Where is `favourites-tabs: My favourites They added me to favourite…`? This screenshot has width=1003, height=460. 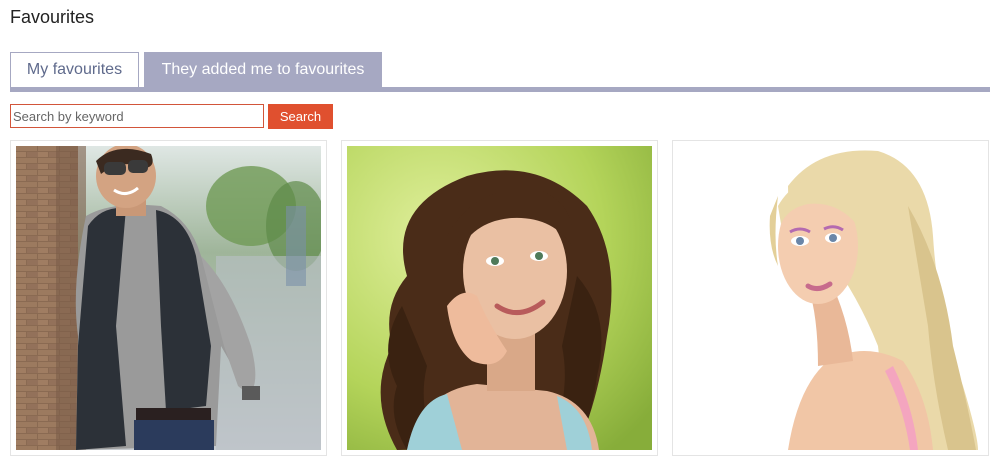 favourites-tabs: My favourites They added me to favourite… is located at coordinates (500, 72).